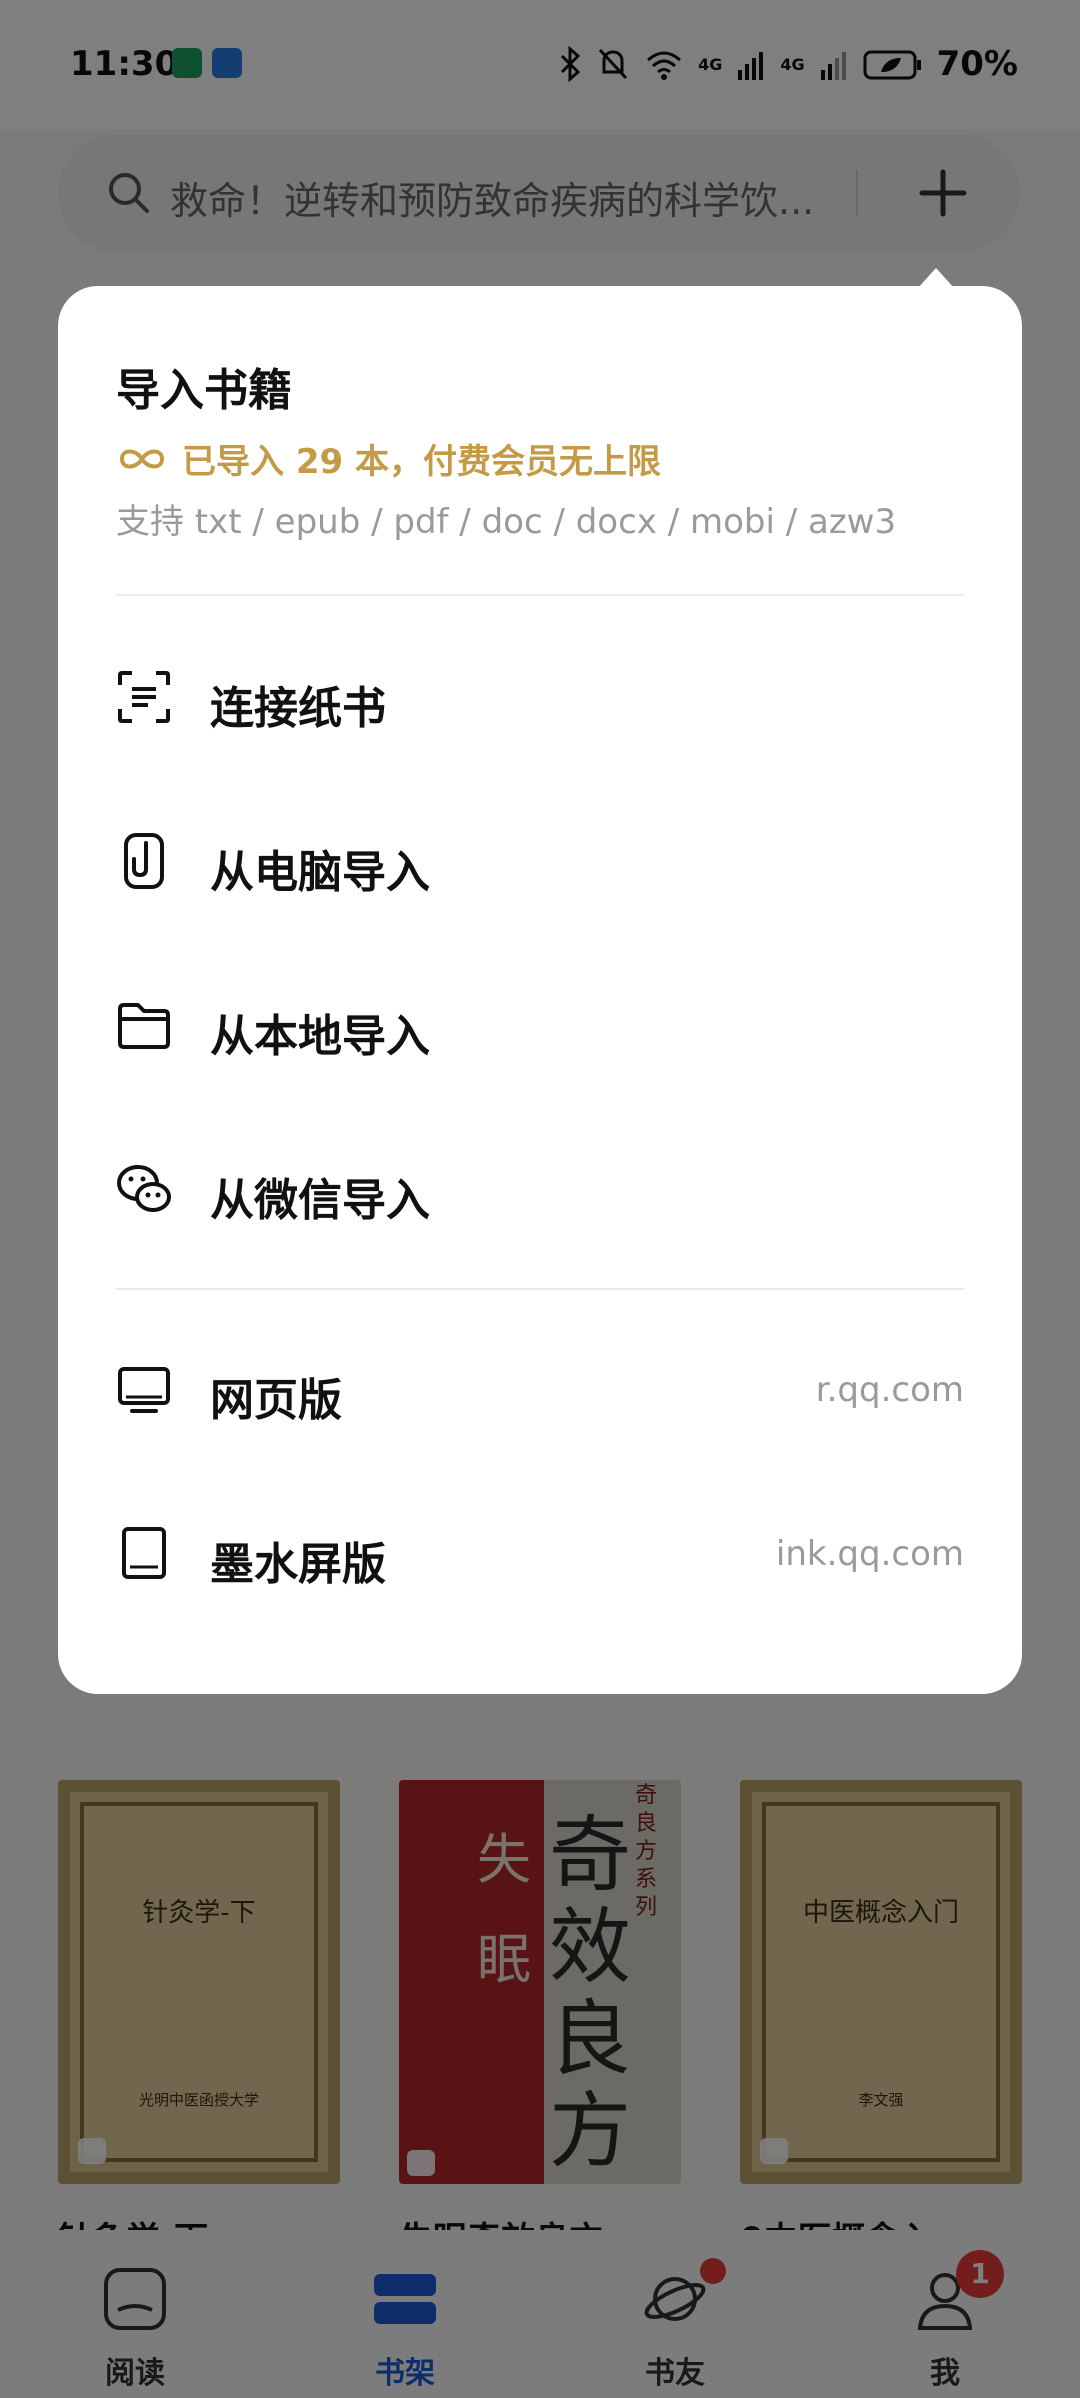 The height and width of the screenshot is (2398, 1080). I want to click on menu-eink-version: 墨水屏版 ink.qq.com, so click(540, 1553).